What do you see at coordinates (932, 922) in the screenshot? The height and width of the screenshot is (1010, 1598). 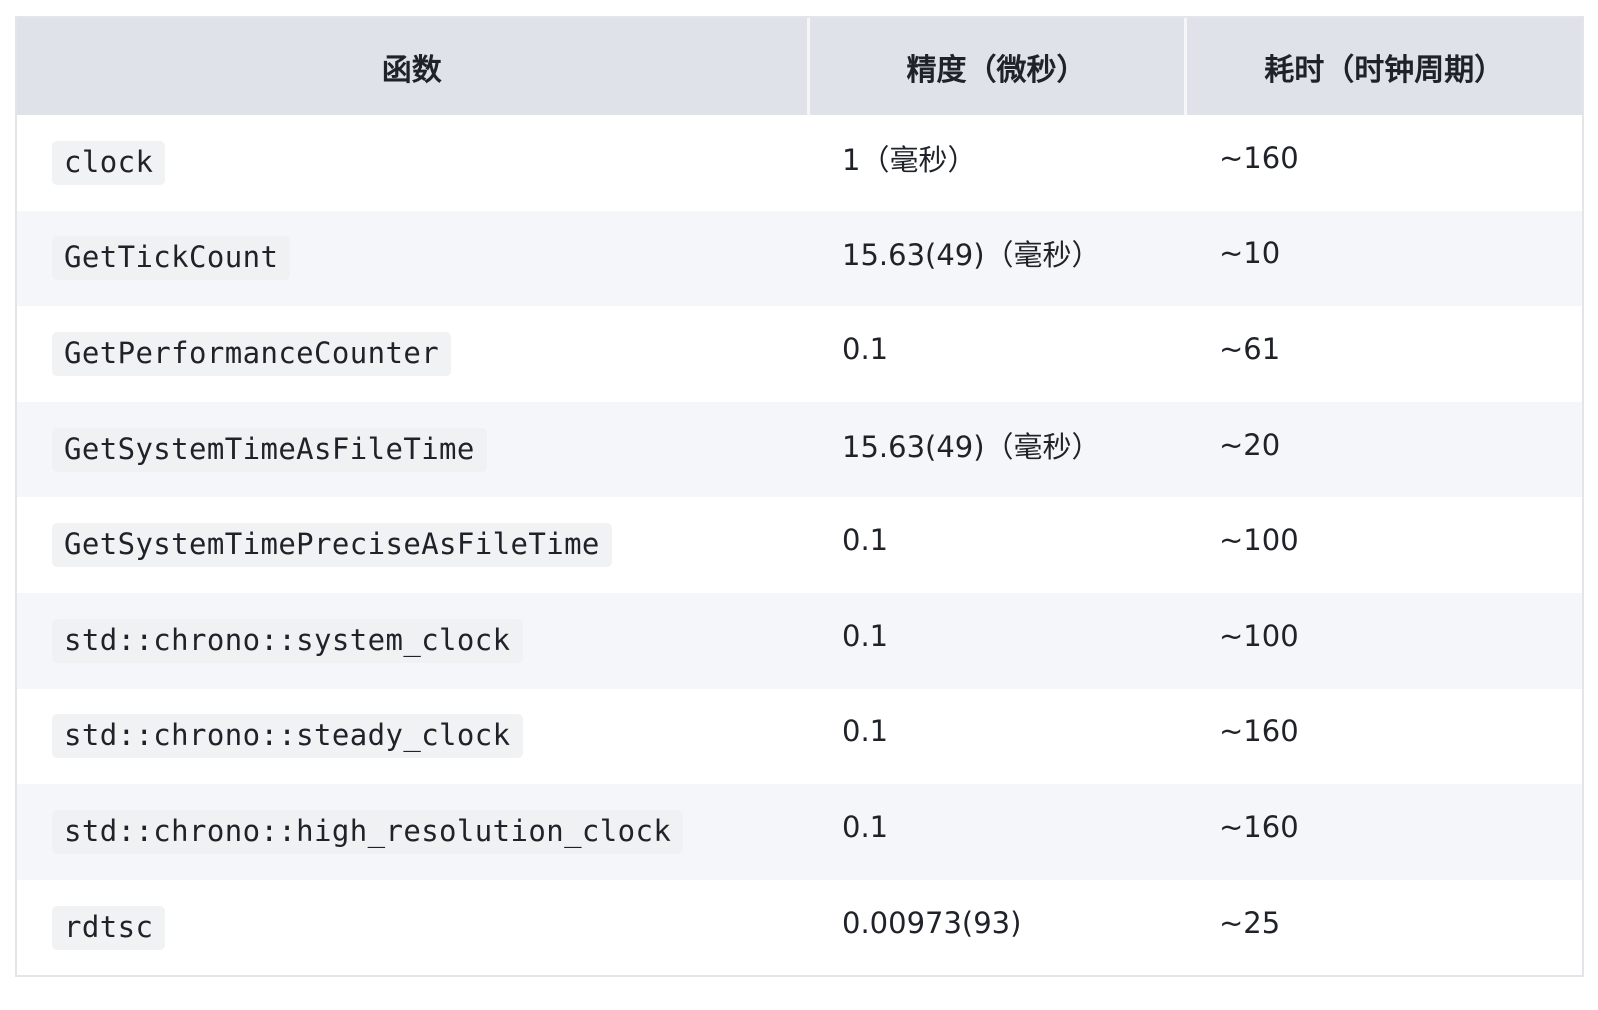 I see `precision-value: 0.00973(93)` at bounding box center [932, 922].